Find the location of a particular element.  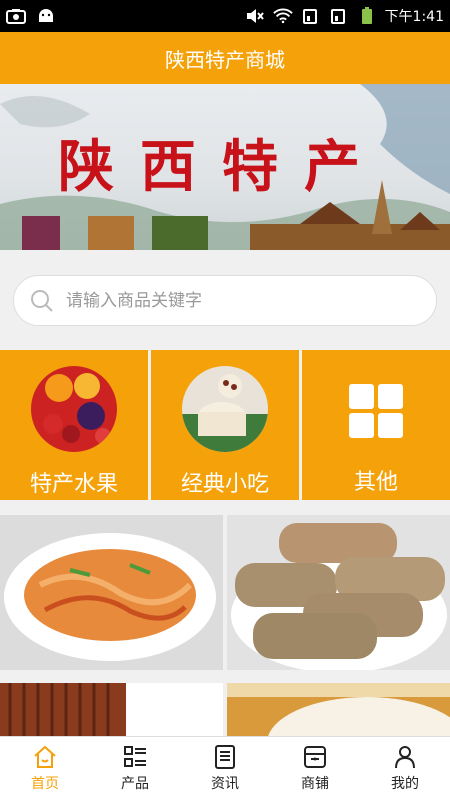

tab-label: 商铺 is located at coordinates (315, 784).